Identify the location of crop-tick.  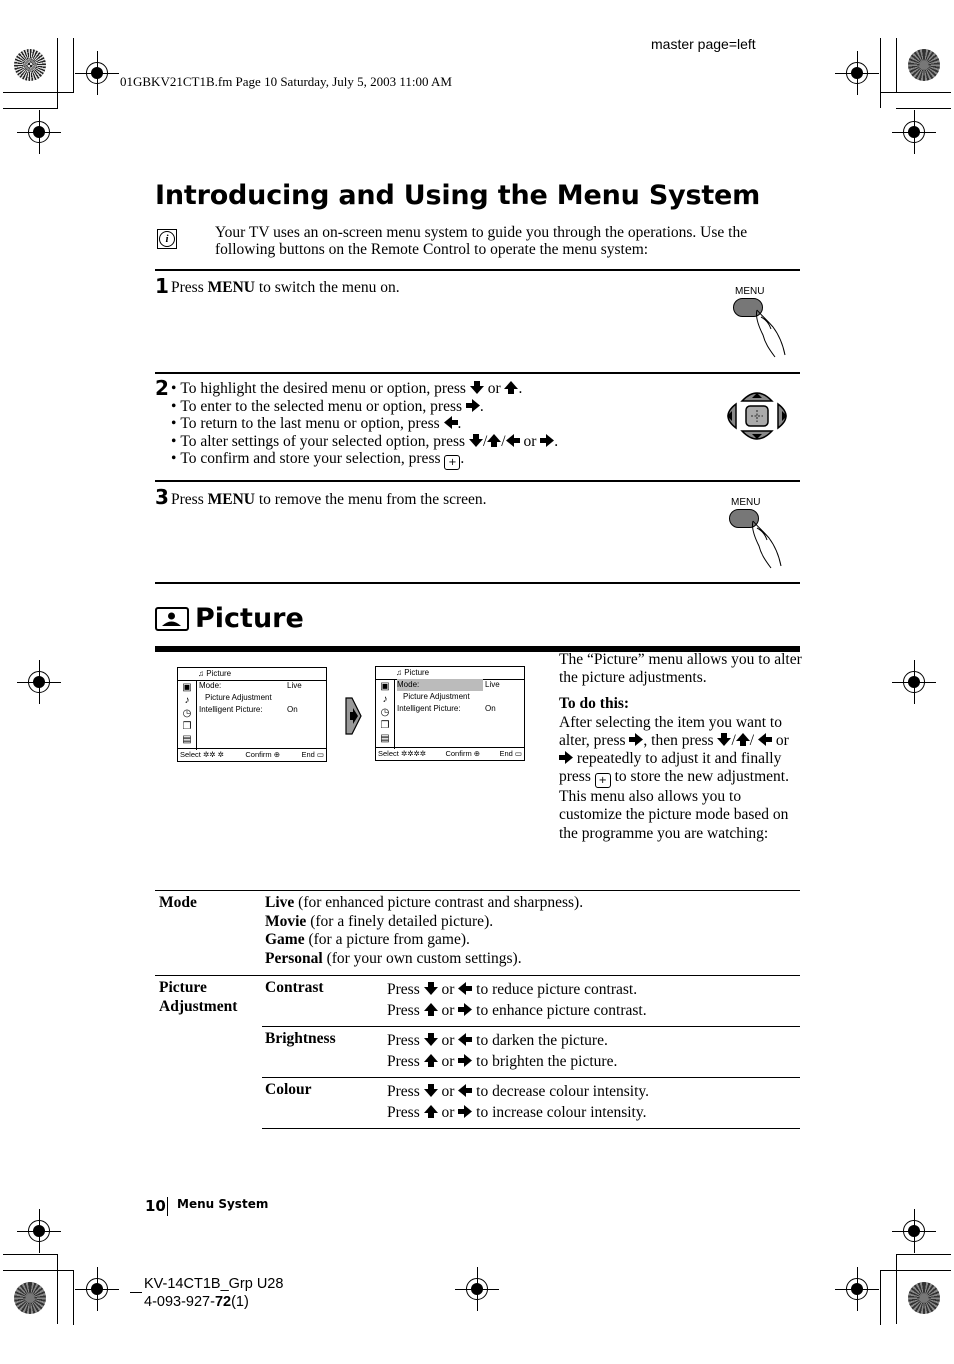
(136, 1292).